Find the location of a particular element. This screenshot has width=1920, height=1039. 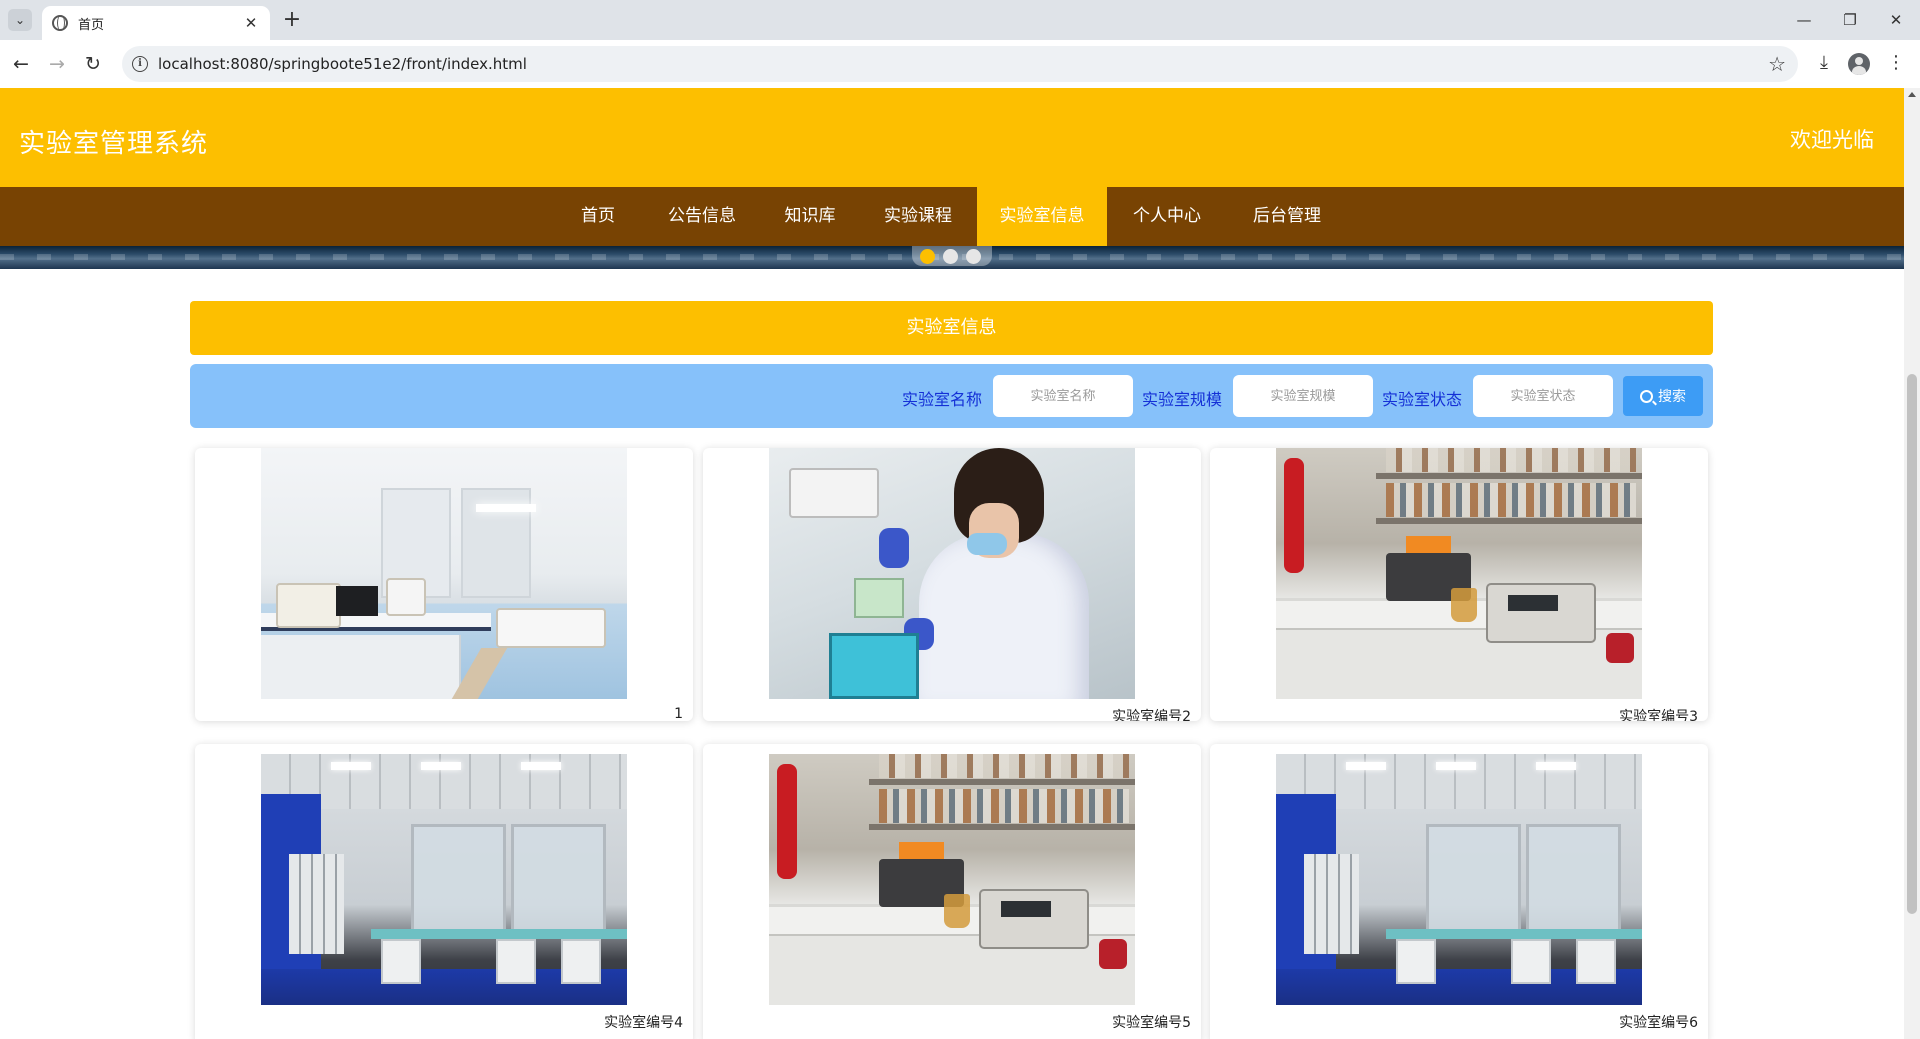

lab-caption: 实验室编号3 is located at coordinates (1658, 715).